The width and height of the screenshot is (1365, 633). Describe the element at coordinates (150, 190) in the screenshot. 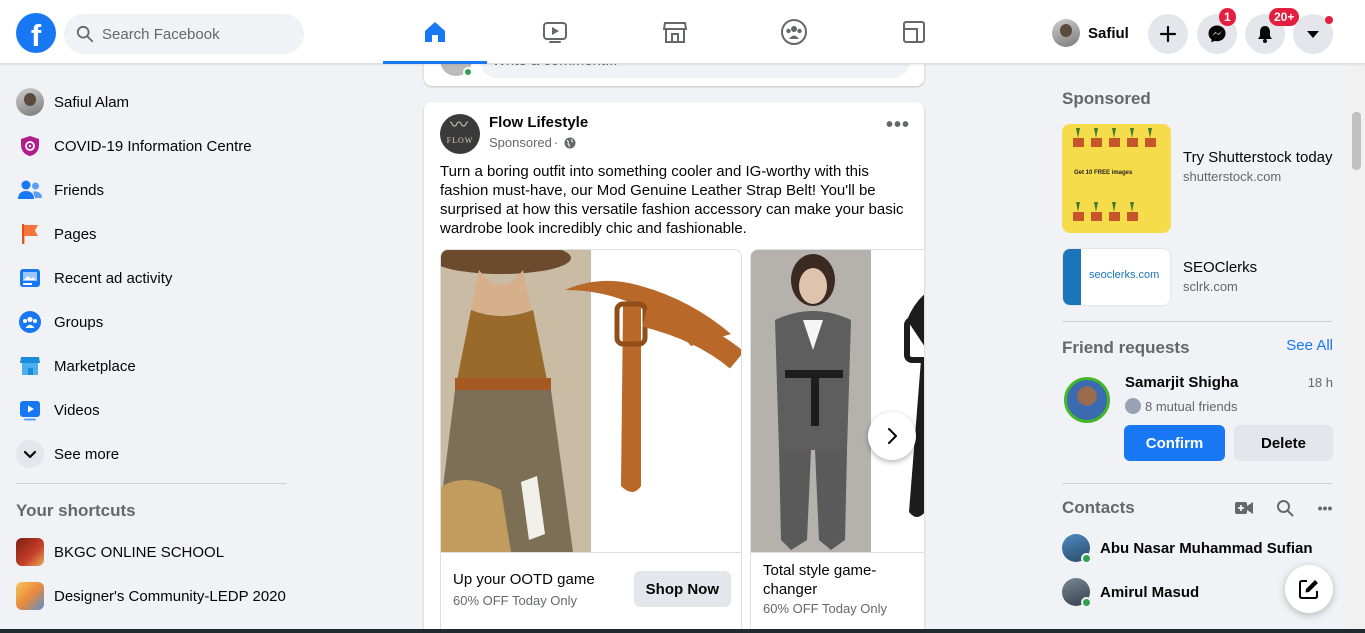

I see `sidebar-item-friends: Friends` at that location.